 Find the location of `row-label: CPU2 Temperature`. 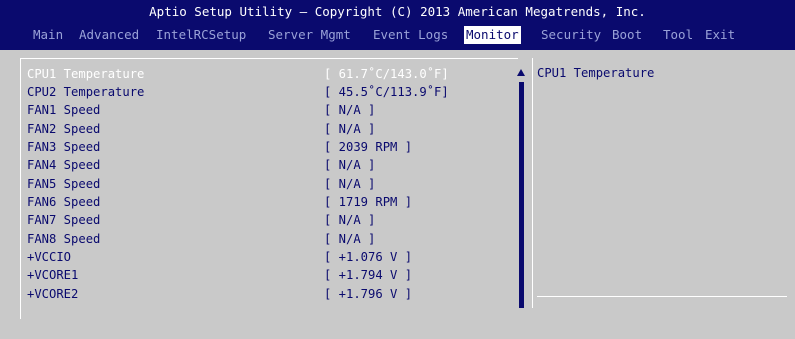

row-label: CPU2 Temperature is located at coordinates (85, 92).